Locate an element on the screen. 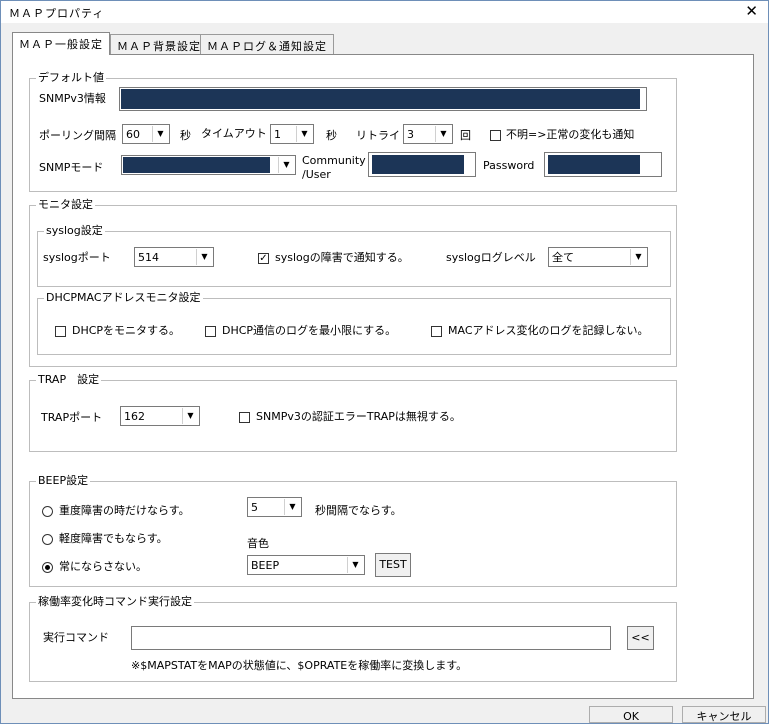 The width and height of the screenshot is (769, 724). community-user-field is located at coordinates (422, 164).